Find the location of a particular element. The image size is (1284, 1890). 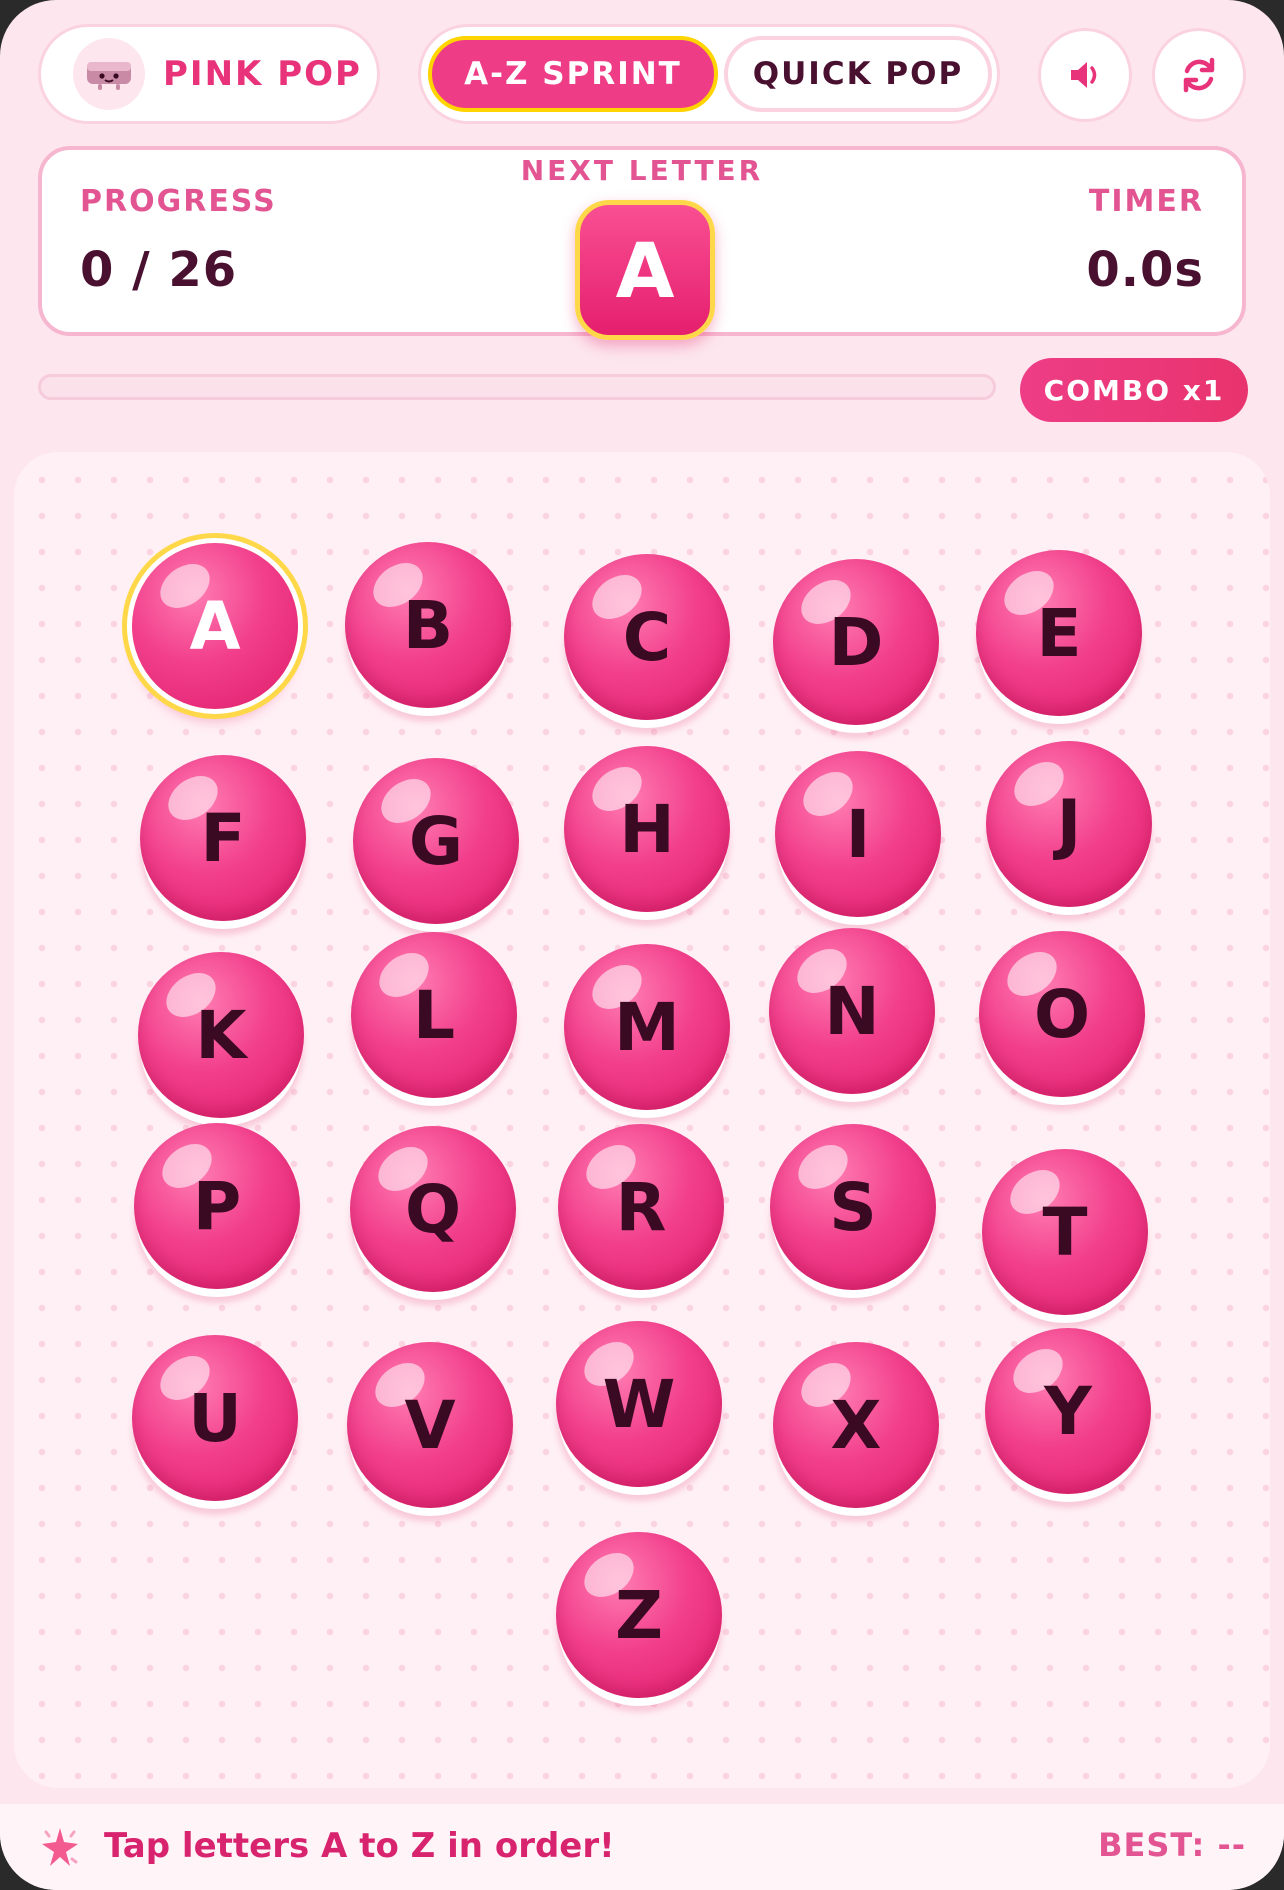

status-card: PROGRESS 0 / 26 NEXT LETTER A TIMER 0.0s is located at coordinates (642, 243).